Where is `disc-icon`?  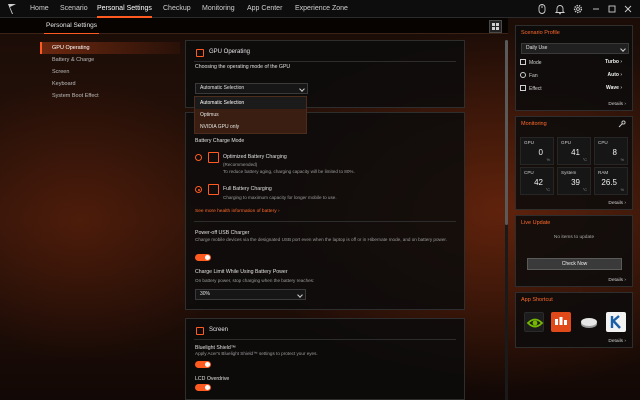
disc-icon is located at coordinates (589, 322).